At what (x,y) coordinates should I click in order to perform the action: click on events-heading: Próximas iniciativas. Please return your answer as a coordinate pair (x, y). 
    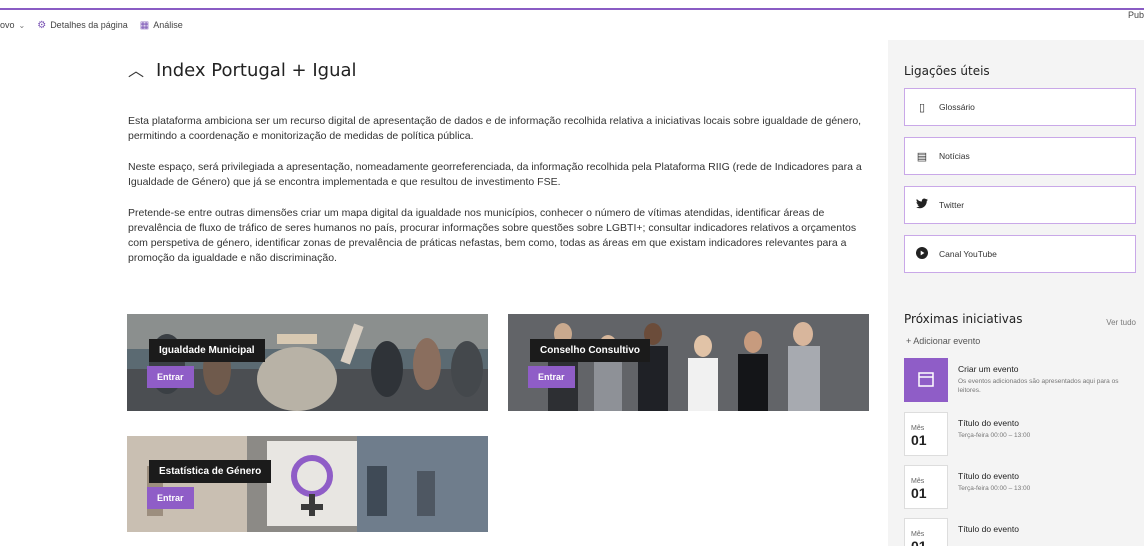
    Looking at the image, I should click on (963, 319).